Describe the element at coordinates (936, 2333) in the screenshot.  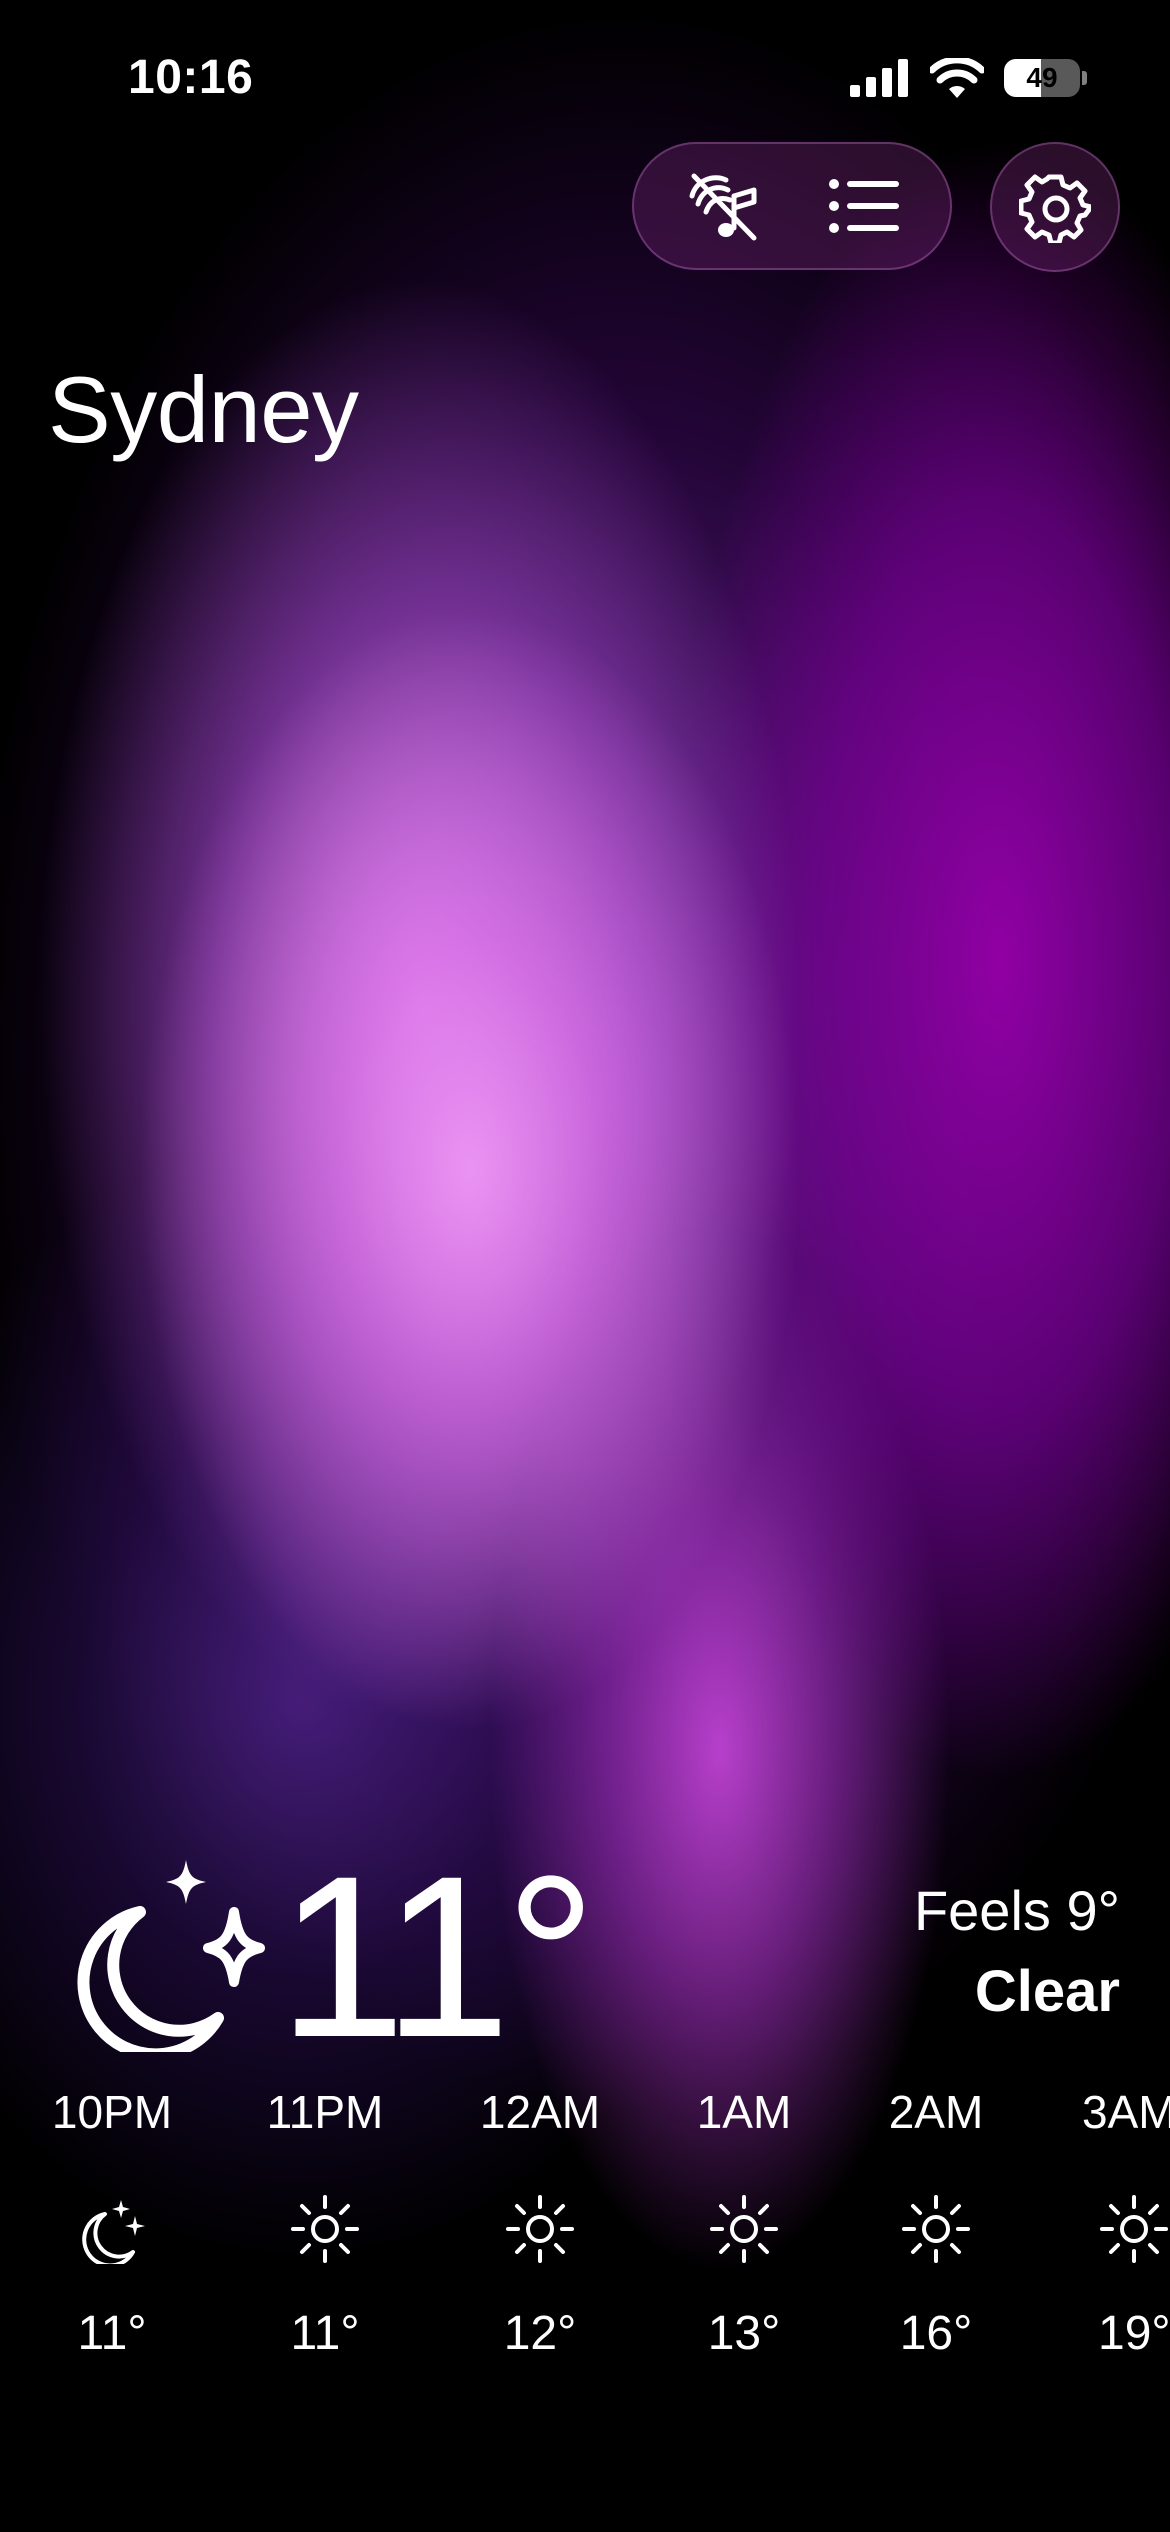
I see `hourly-temp: 16°` at that location.